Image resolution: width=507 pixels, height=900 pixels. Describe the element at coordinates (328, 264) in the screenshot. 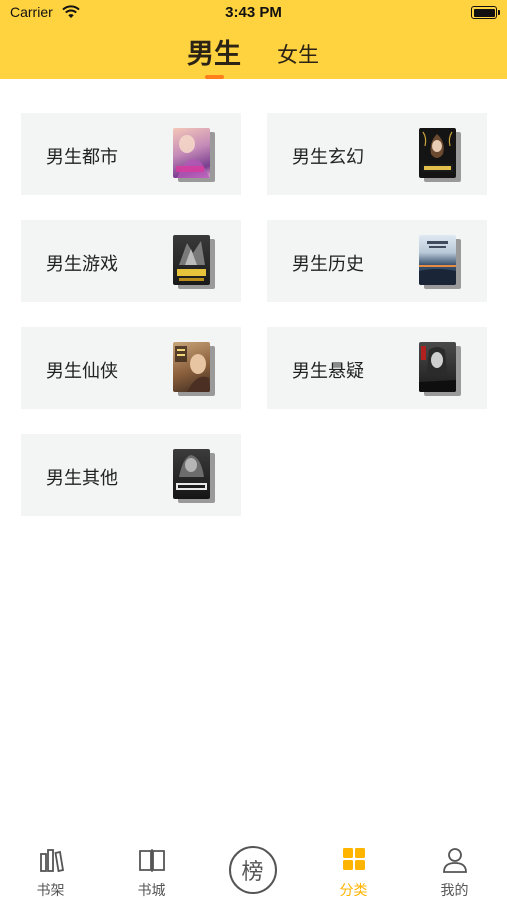

I see `category-label: 男生历史` at that location.